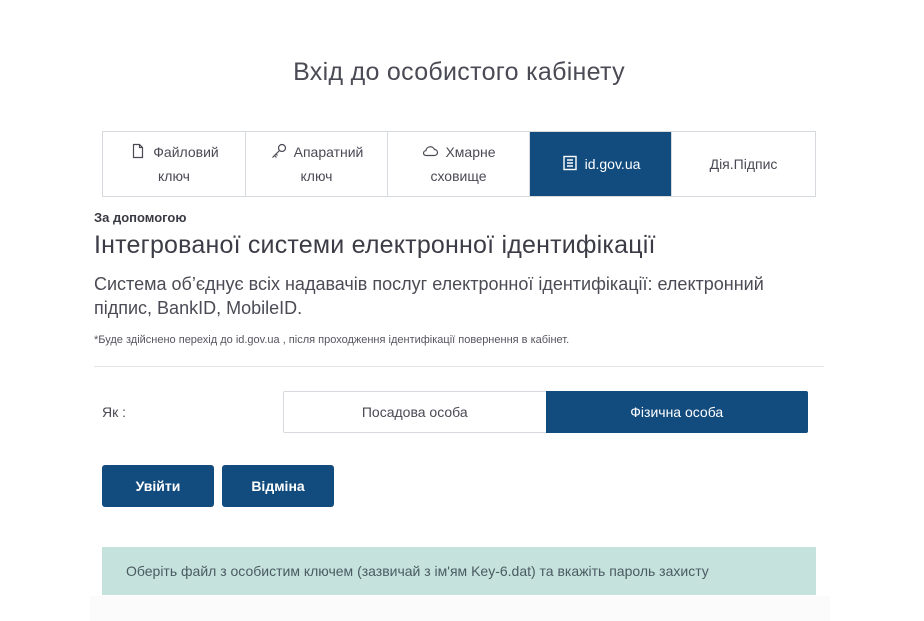 The height and width of the screenshot is (621, 924). I want to click on tab-label: Апаратний, so click(328, 152).